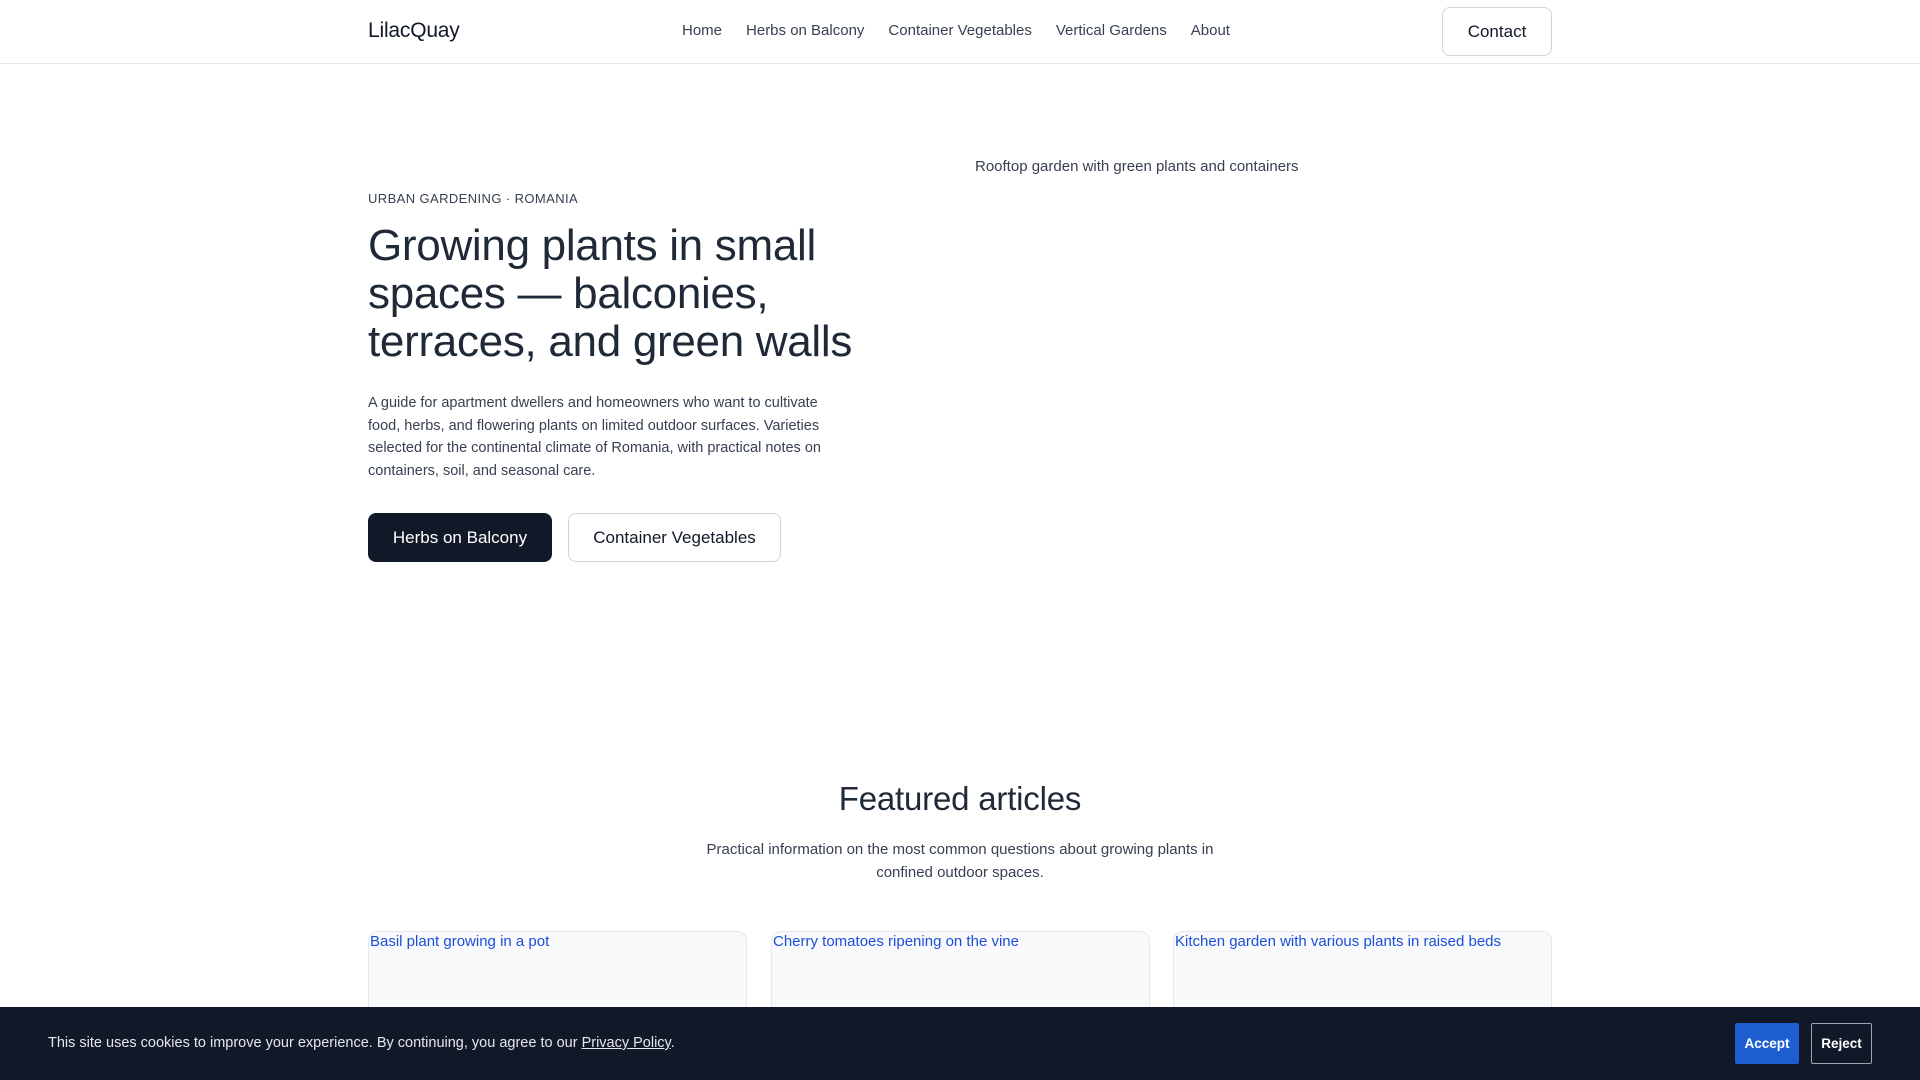 Image resolution: width=1920 pixels, height=1080 pixels. Describe the element at coordinates (473, 198) in the screenshot. I see `hero-eyebrow: URBAN GARDENING · ROMANIA` at that location.